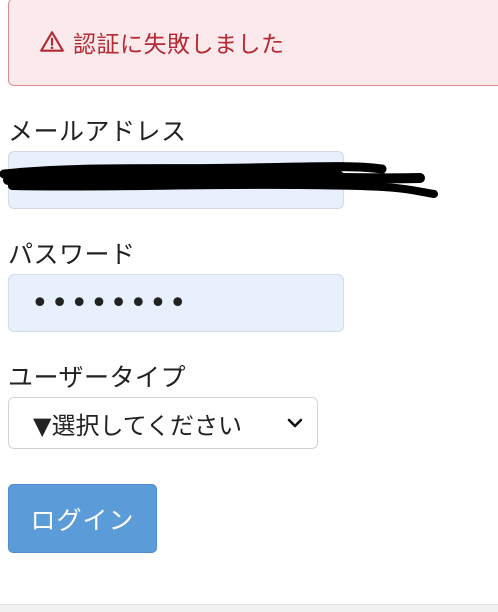  Describe the element at coordinates (82, 518) in the screenshot. I see `login-button: ログイン` at that location.